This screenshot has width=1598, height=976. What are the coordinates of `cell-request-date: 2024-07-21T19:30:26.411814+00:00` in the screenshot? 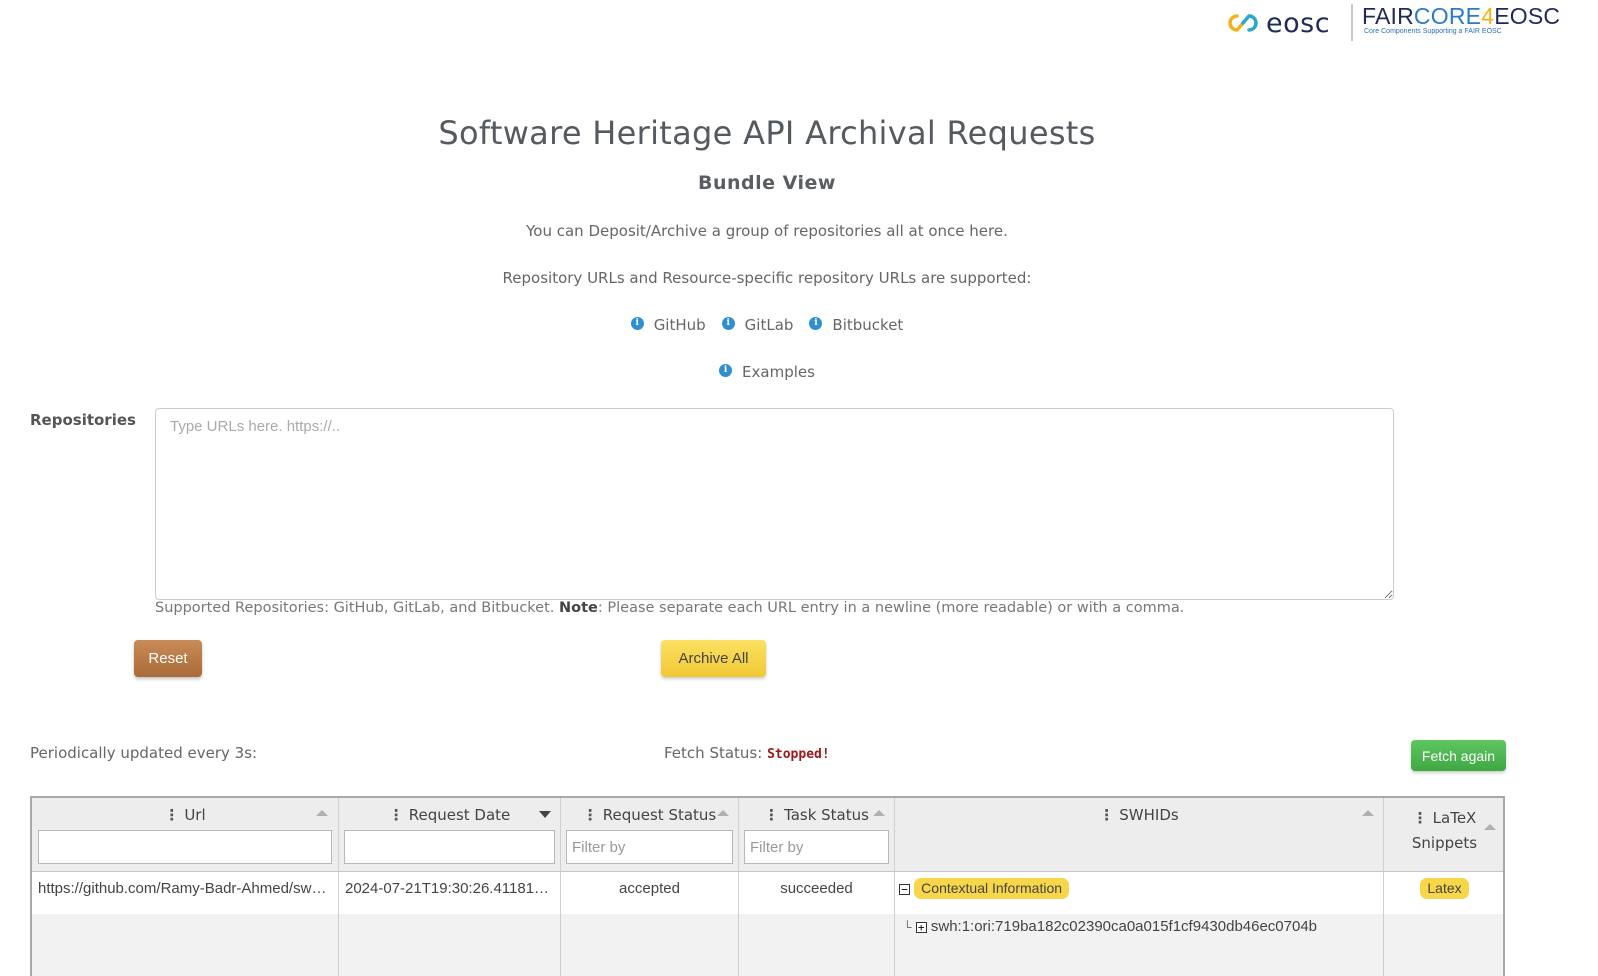 It's located at (452, 888).